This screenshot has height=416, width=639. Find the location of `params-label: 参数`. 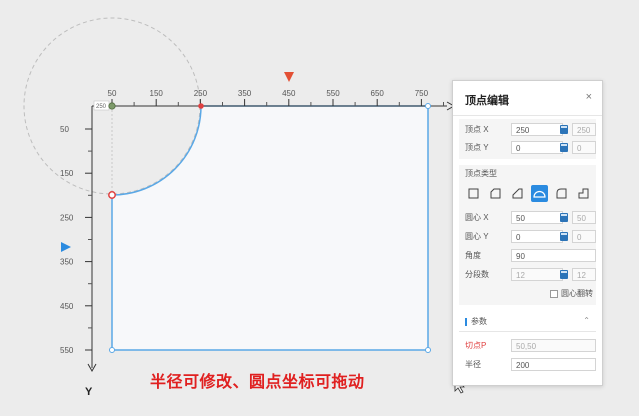

params-label: 参数 is located at coordinates (479, 321).